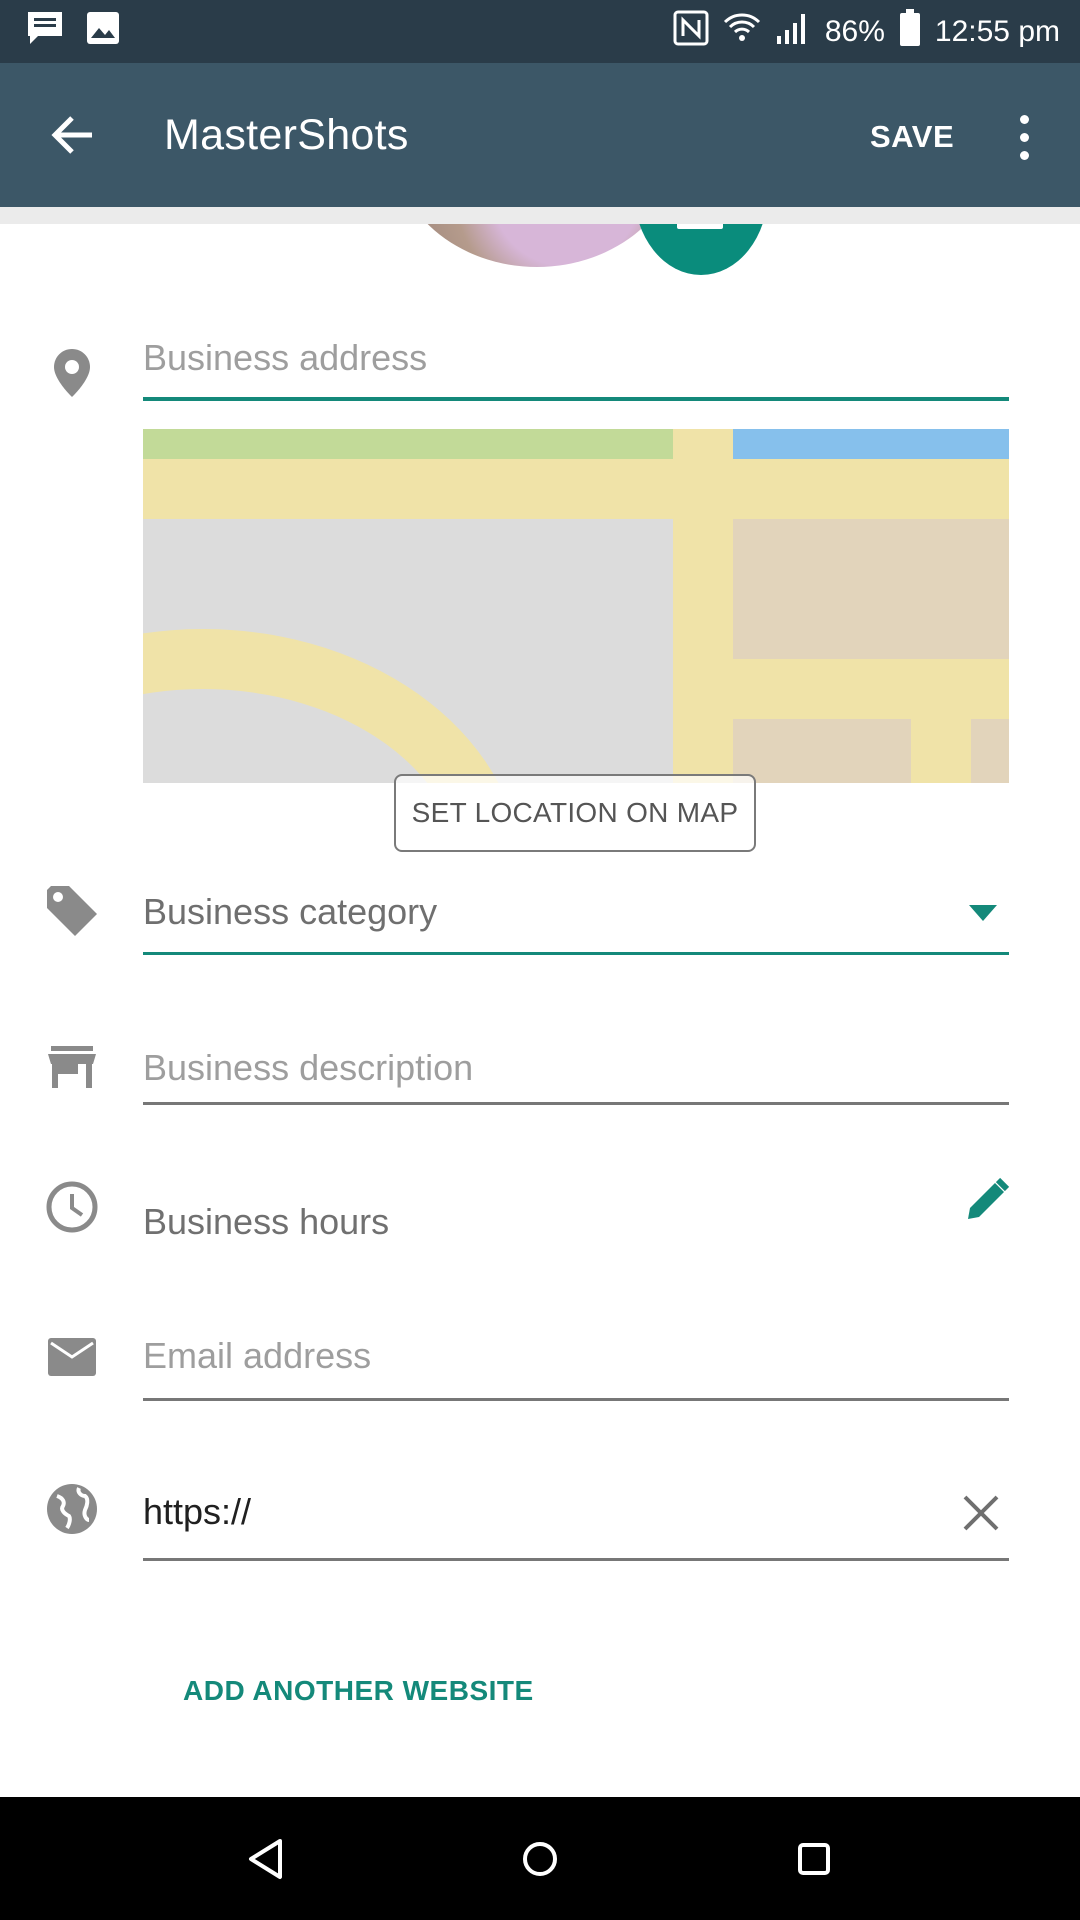  What do you see at coordinates (72, 373) in the screenshot?
I see `location-pin-icon` at bounding box center [72, 373].